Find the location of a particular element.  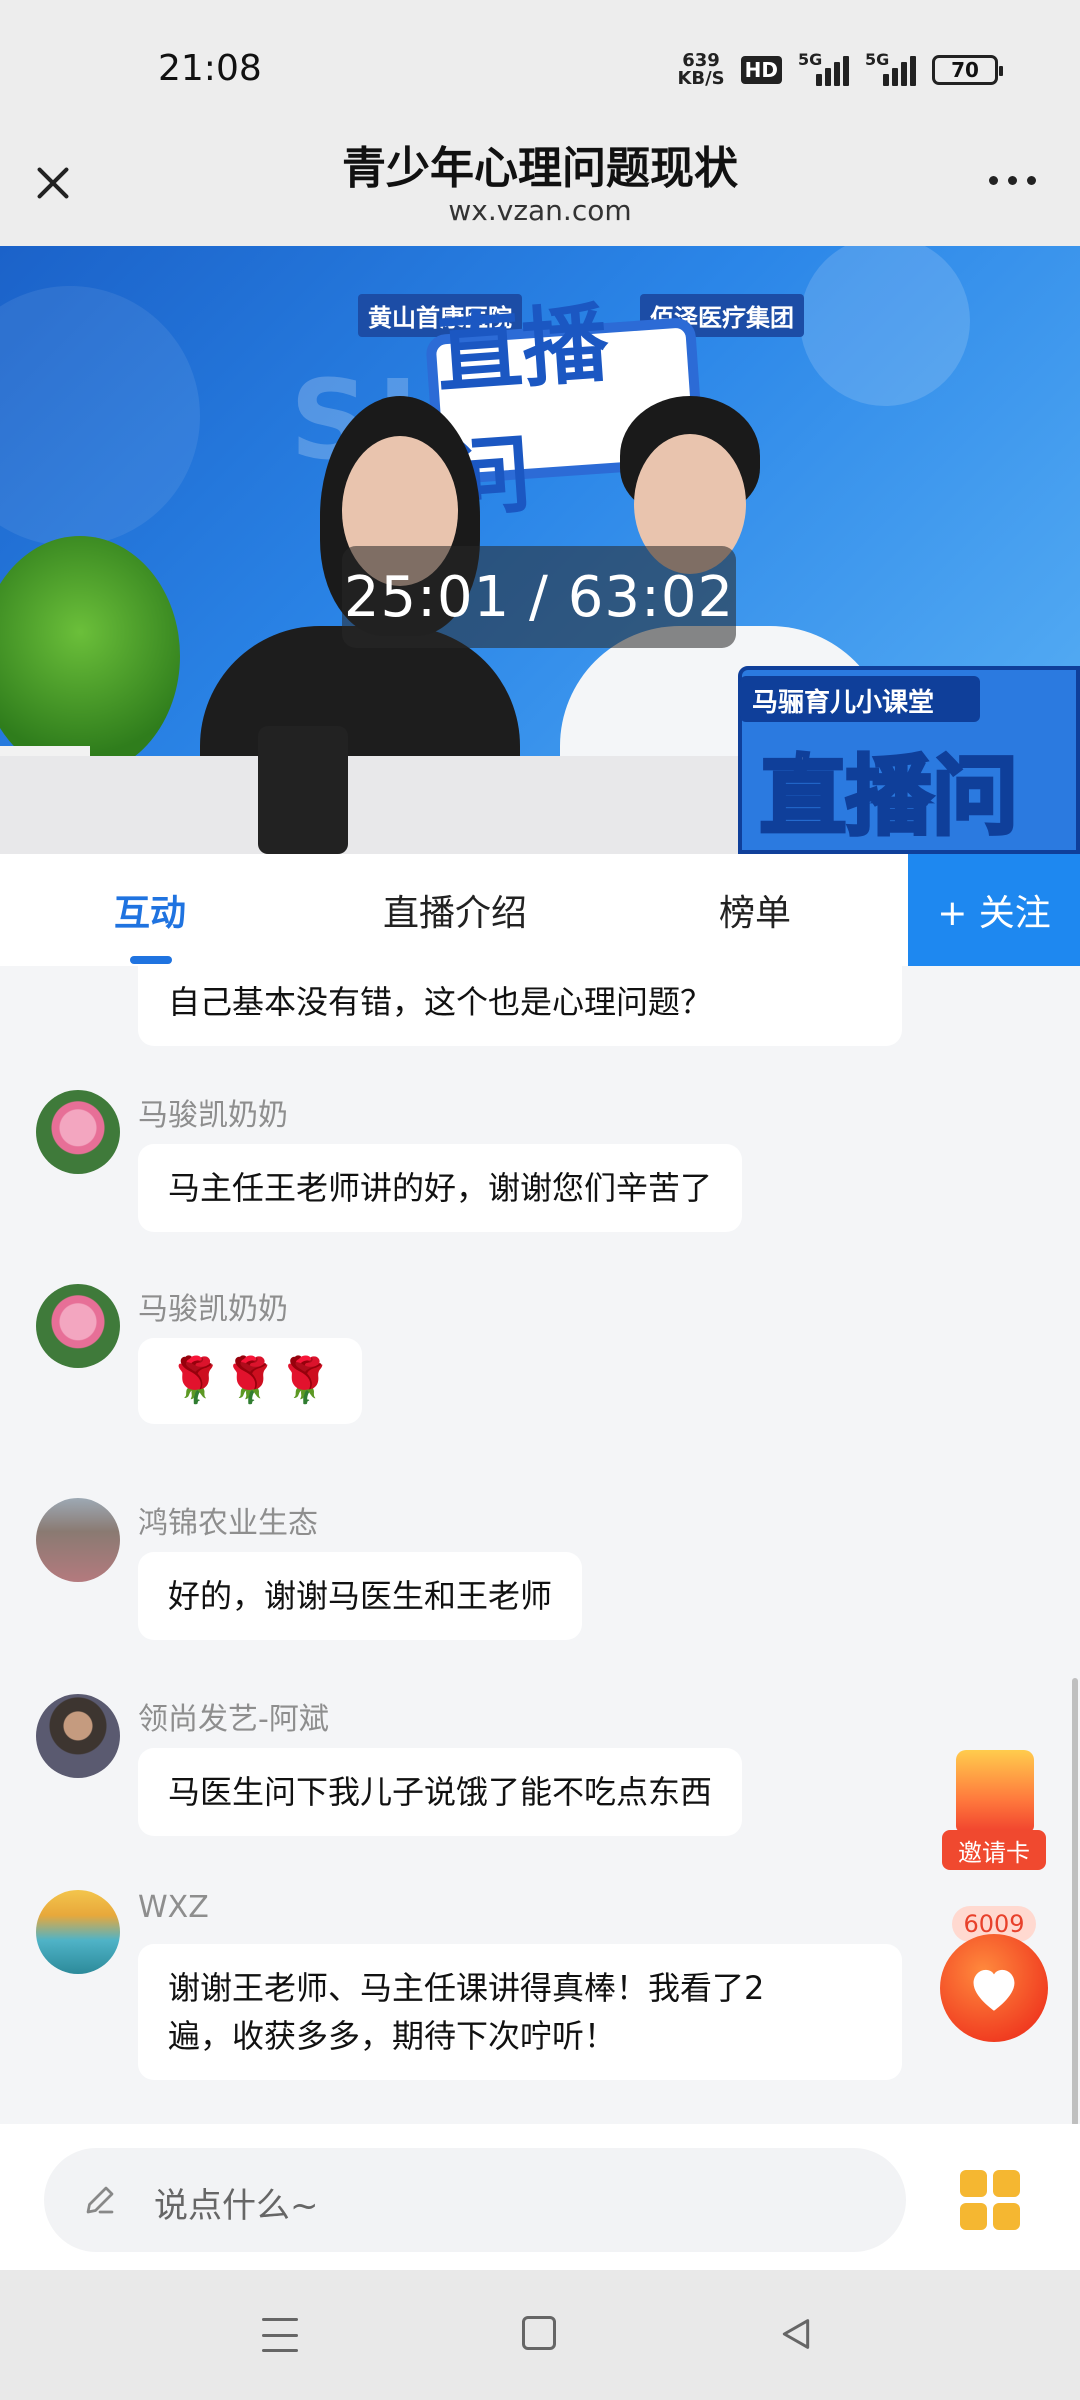

title-bar: 青少年心理问题现状 wx.vzan.com is located at coordinates (540, 183).